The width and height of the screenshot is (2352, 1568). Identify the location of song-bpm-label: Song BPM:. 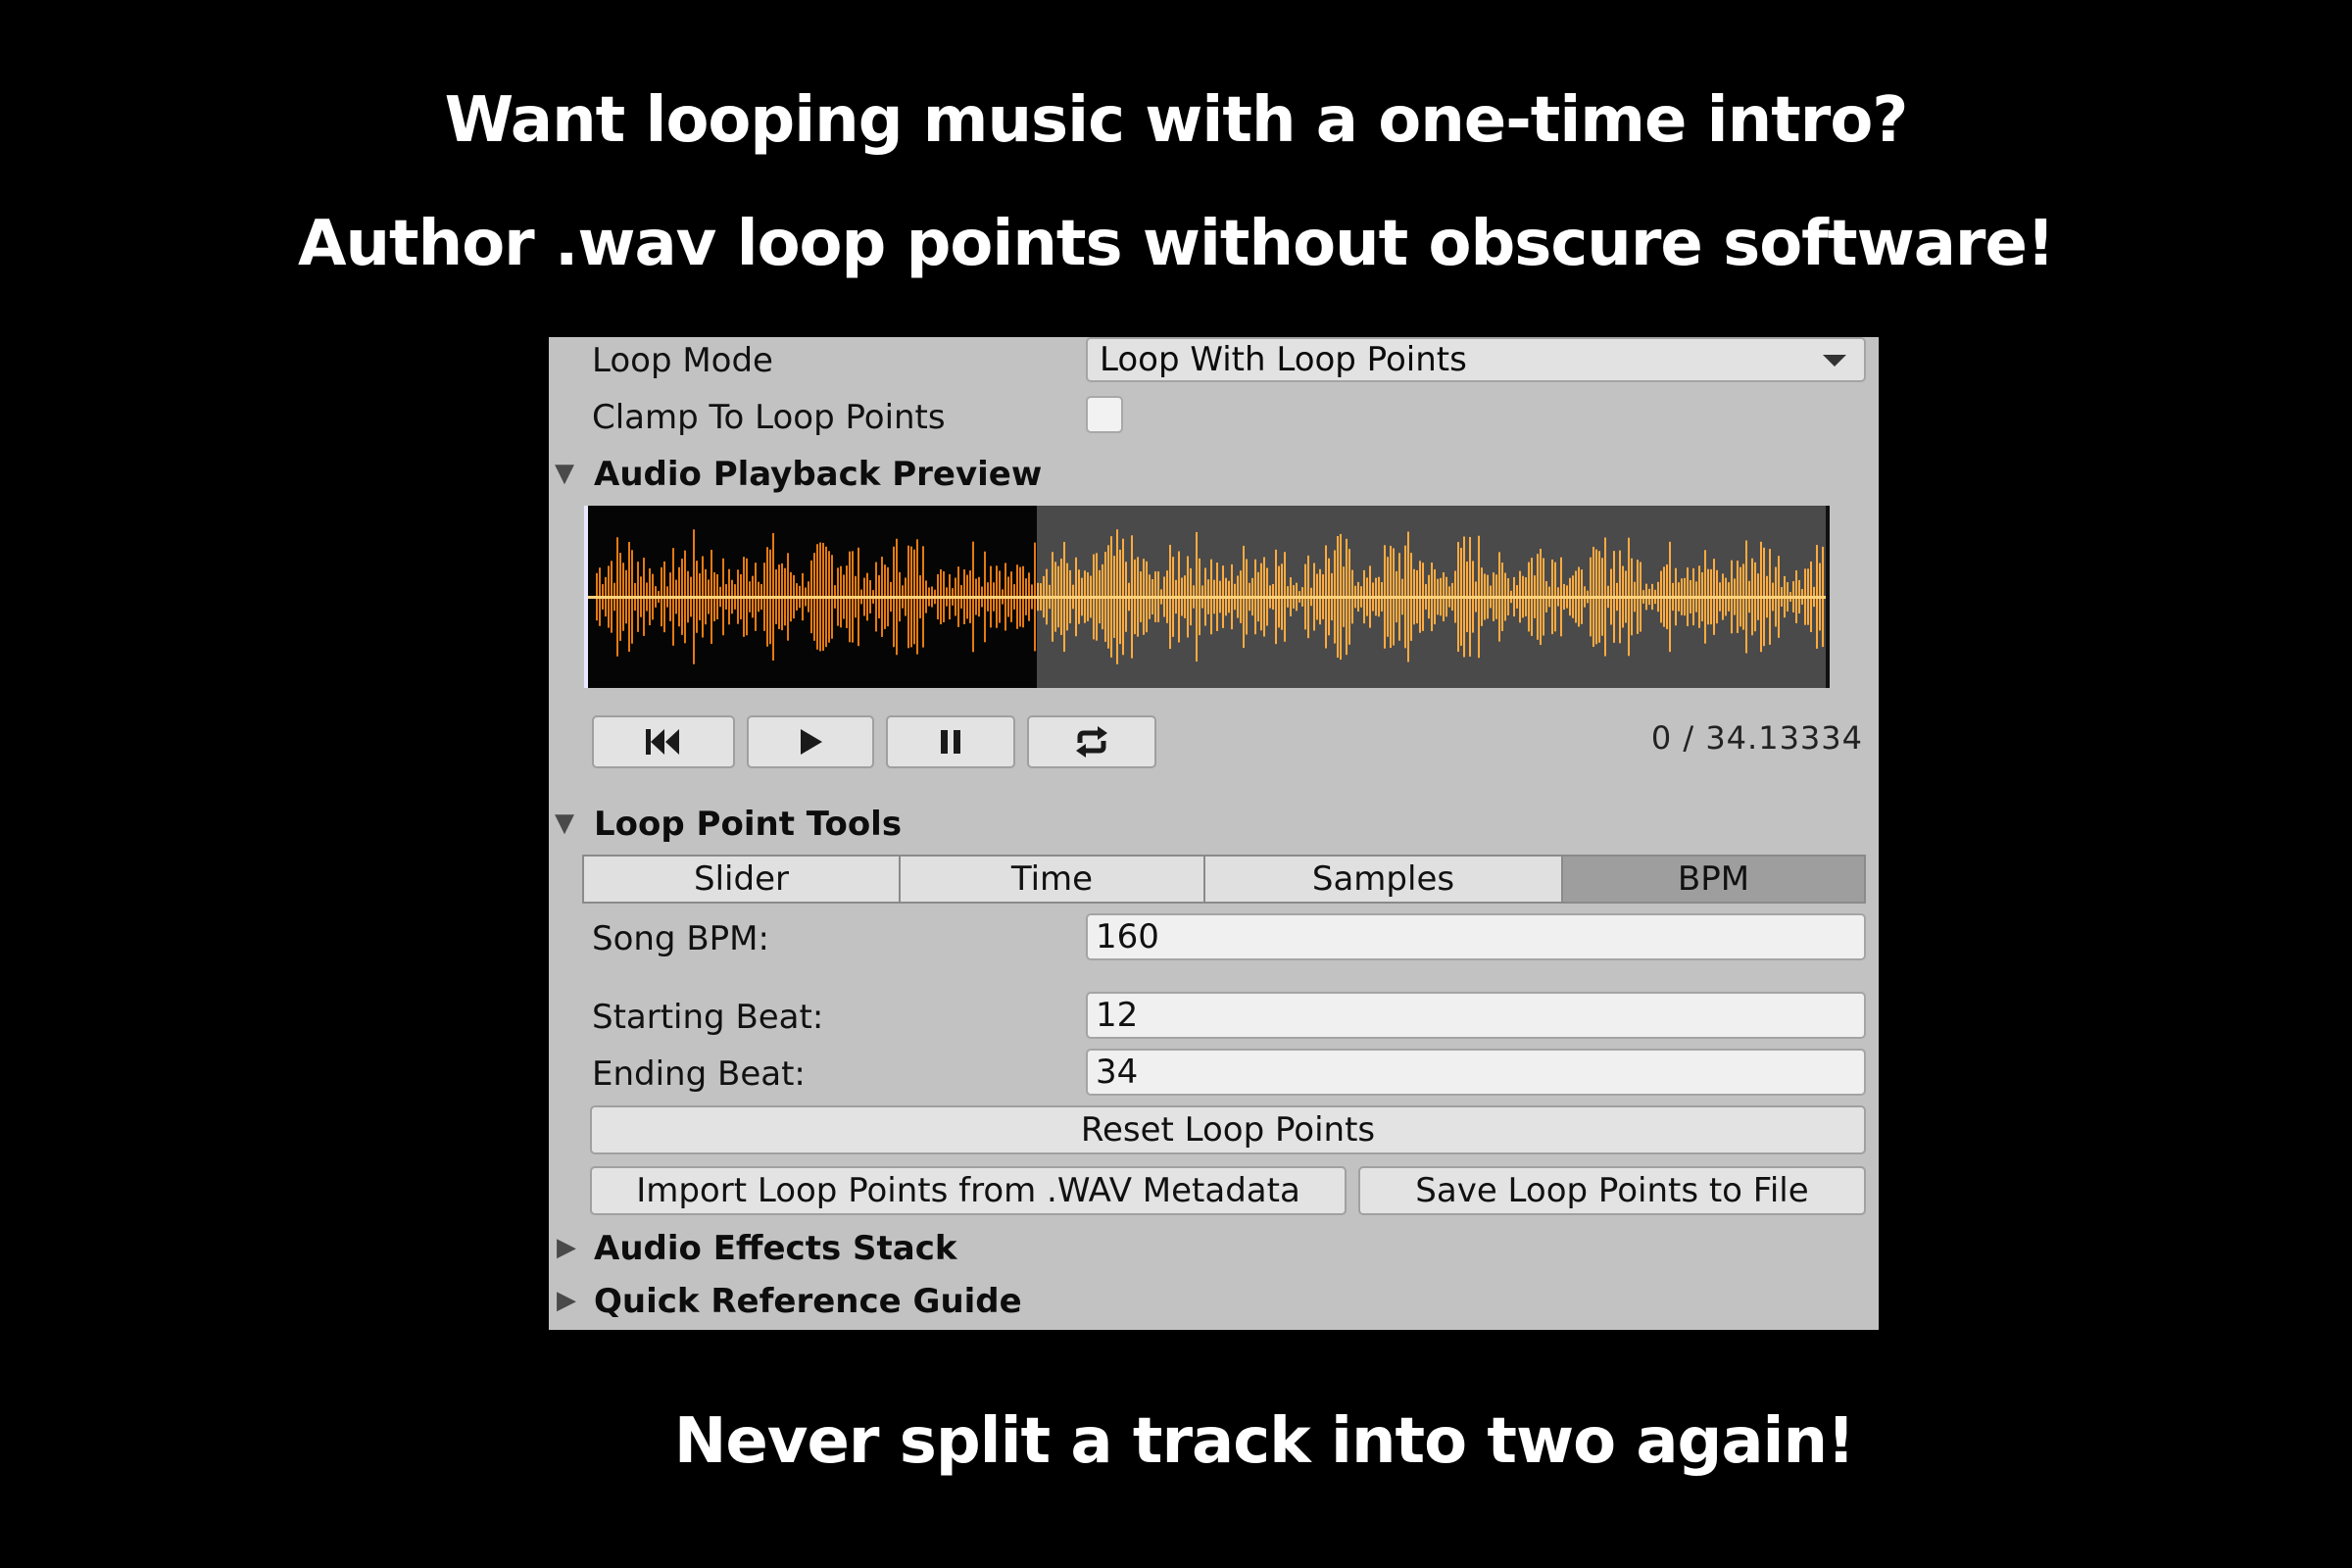
(680, 938).